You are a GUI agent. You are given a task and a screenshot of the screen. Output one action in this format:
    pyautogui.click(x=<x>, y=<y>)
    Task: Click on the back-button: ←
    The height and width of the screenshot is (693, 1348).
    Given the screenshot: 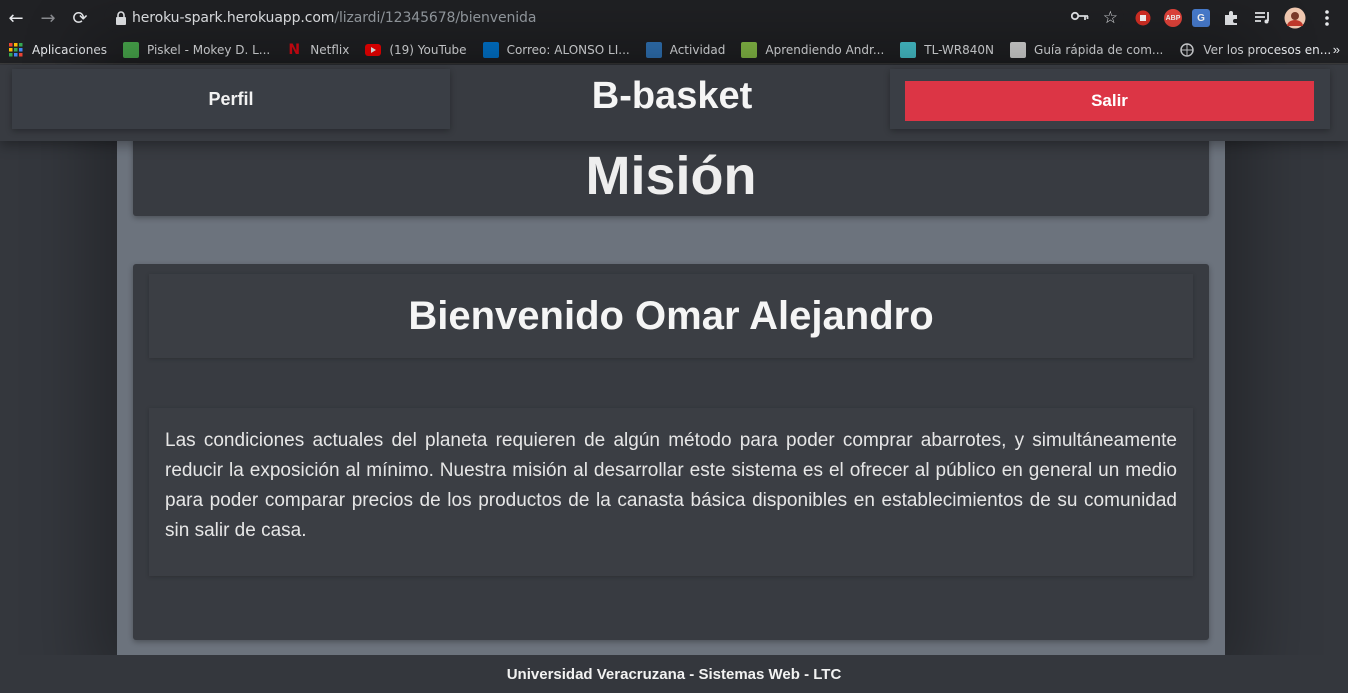 What is the action you would take?
    pyautogui.click(x=16, y=18)
    